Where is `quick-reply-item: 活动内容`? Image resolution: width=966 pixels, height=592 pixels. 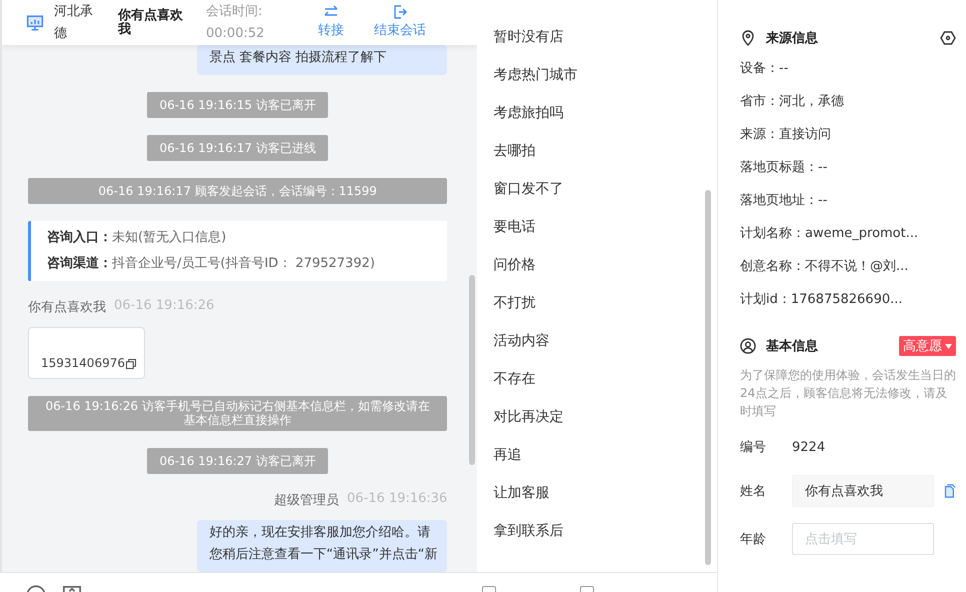
quick-reply-item: 活动内容 is located at coordinates (597, 351).